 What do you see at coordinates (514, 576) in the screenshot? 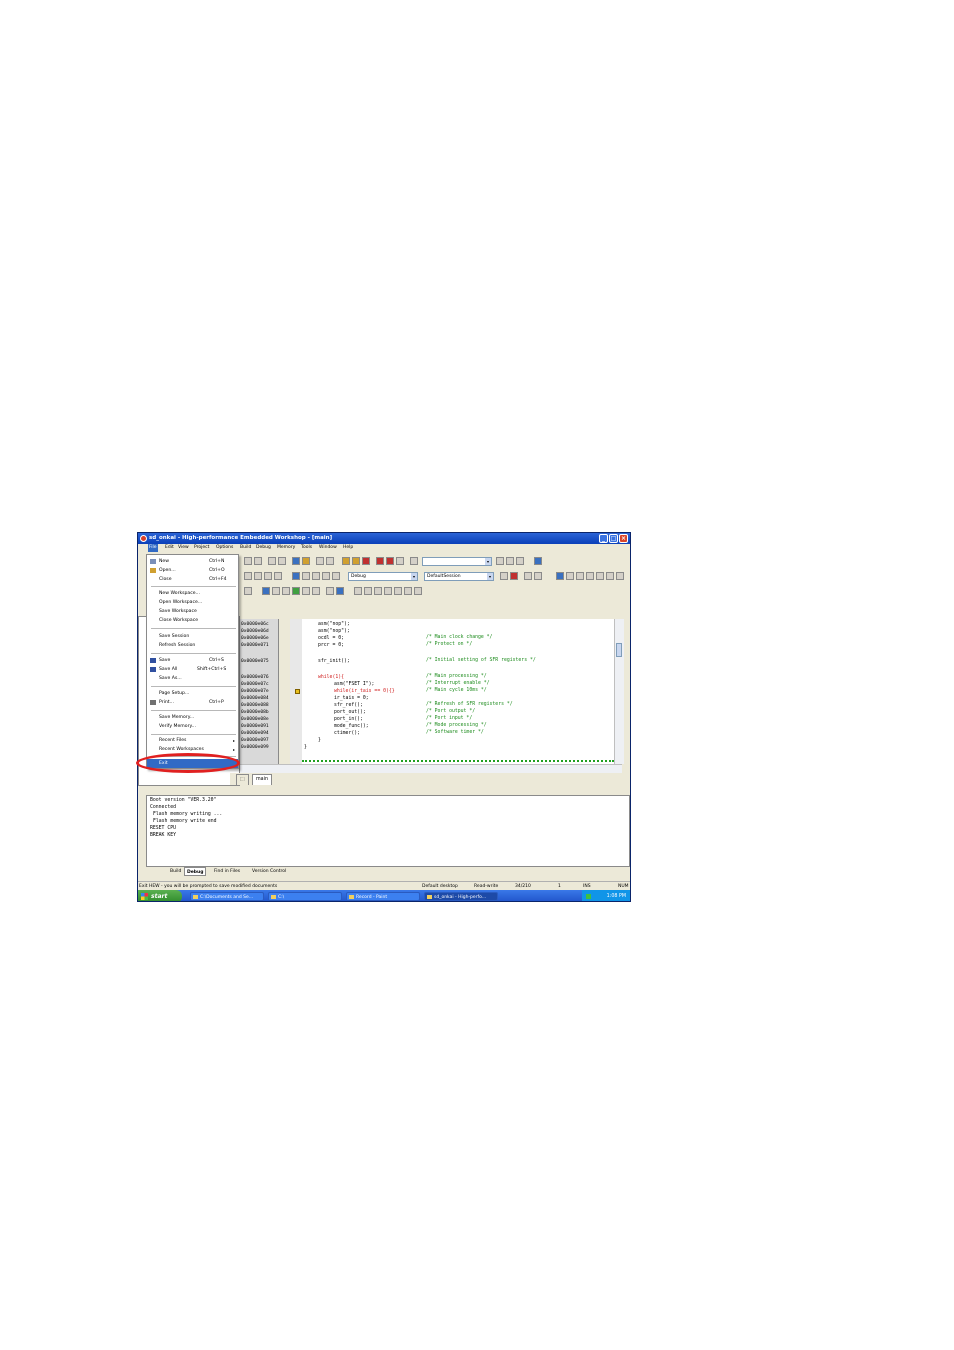
I see `record-icon` at bounding box center [514, 576].